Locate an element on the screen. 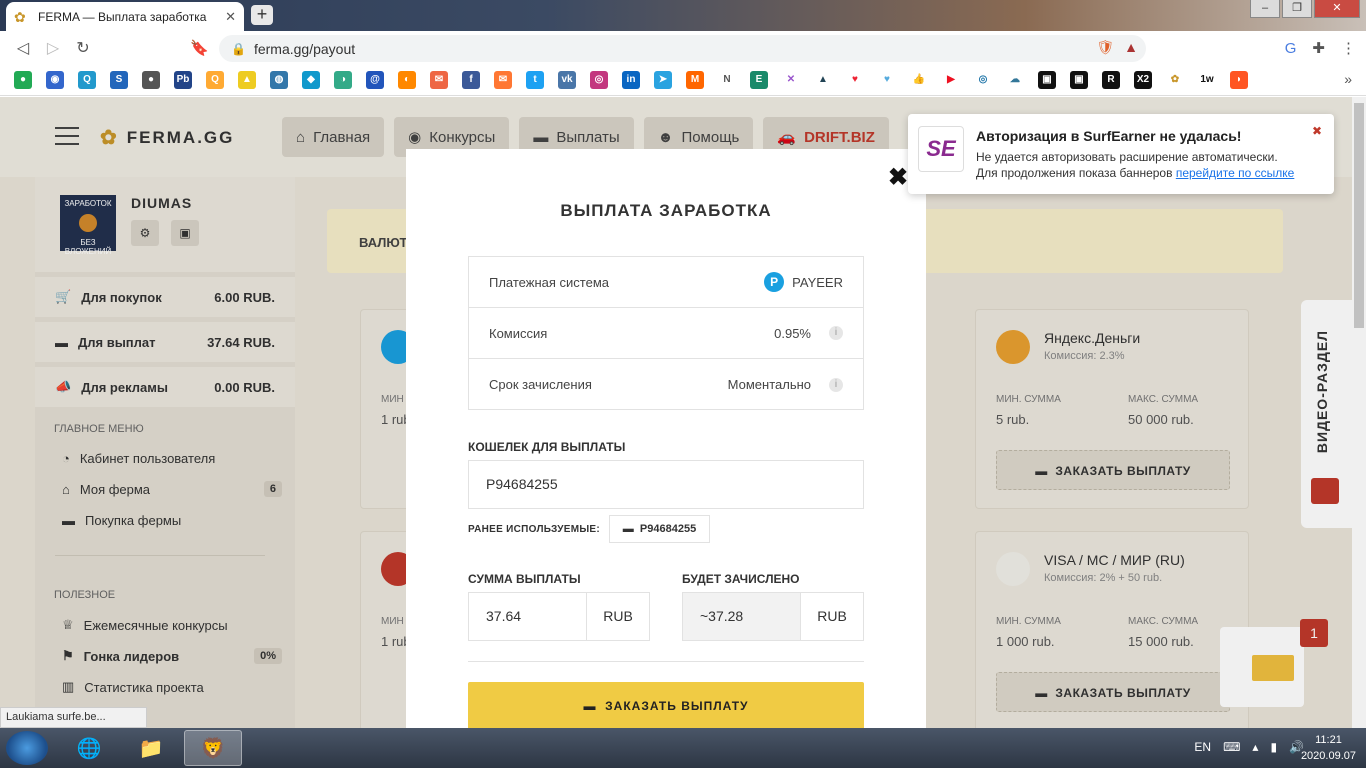 This screenshot has width=1366, height=768. monero-icon: M is located at coordinates (695, 80).